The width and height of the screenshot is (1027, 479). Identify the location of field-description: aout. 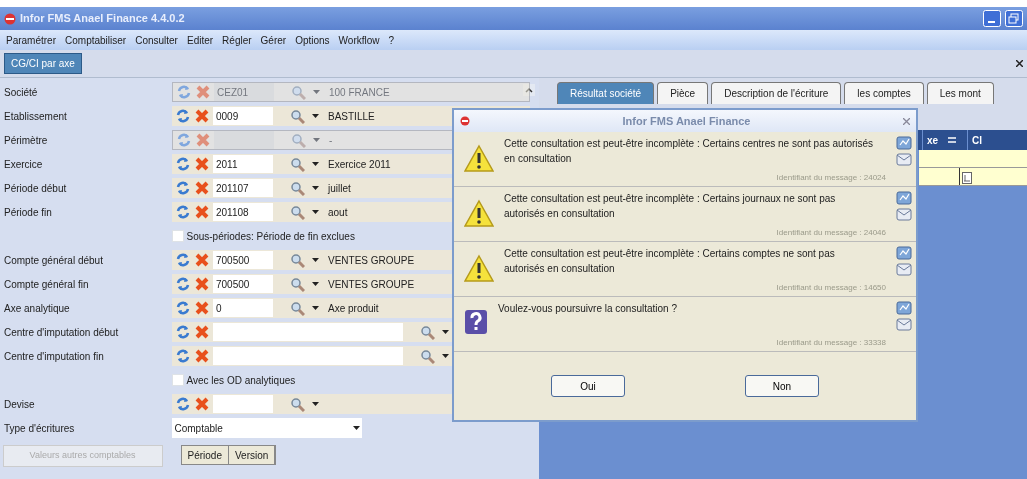
(338, 212).